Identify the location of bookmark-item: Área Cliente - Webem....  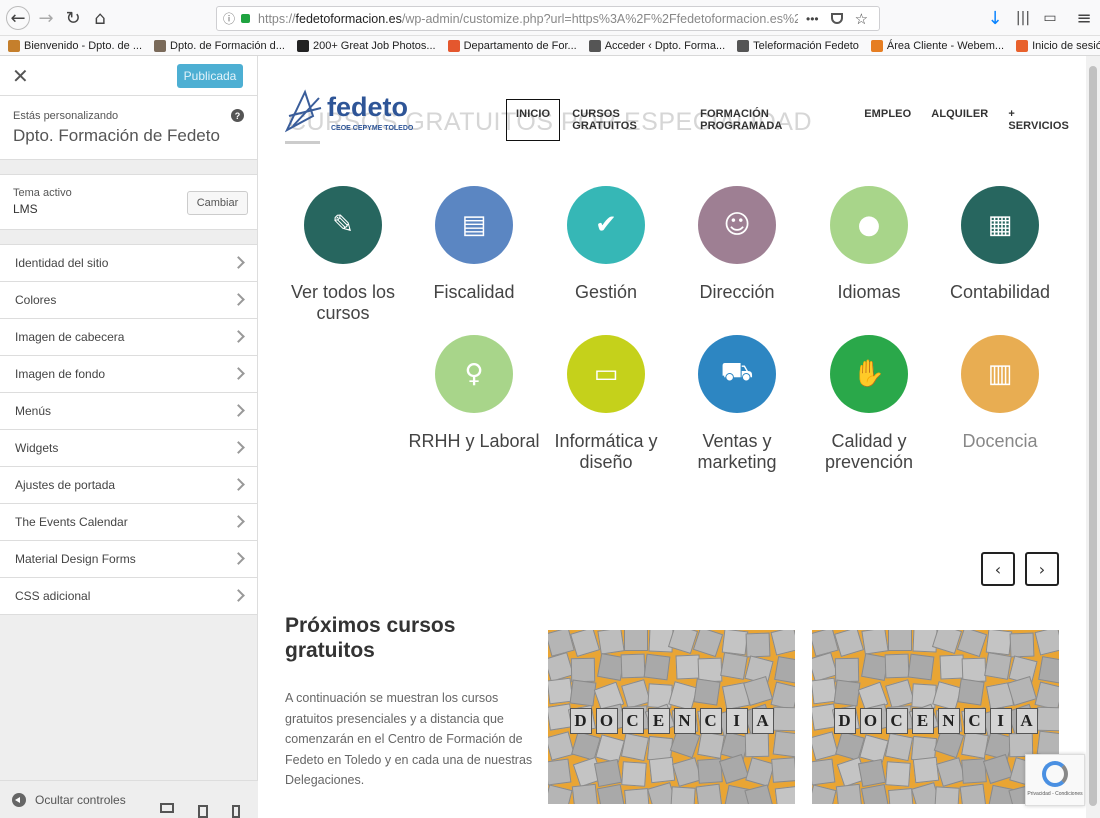
(937, 45).